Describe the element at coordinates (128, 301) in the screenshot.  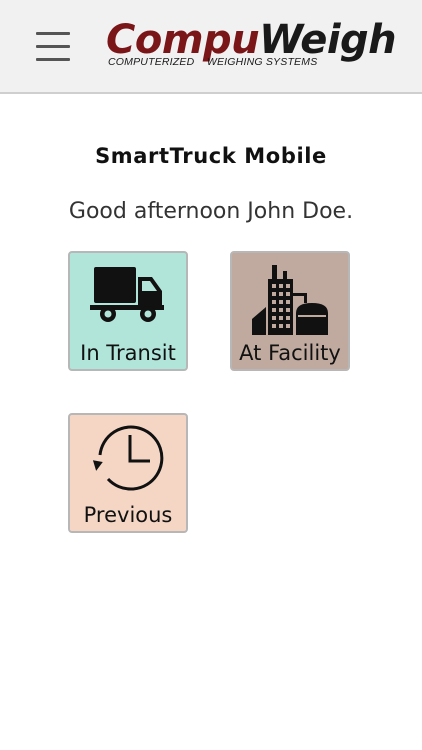
I see `truck-icon` at that location.